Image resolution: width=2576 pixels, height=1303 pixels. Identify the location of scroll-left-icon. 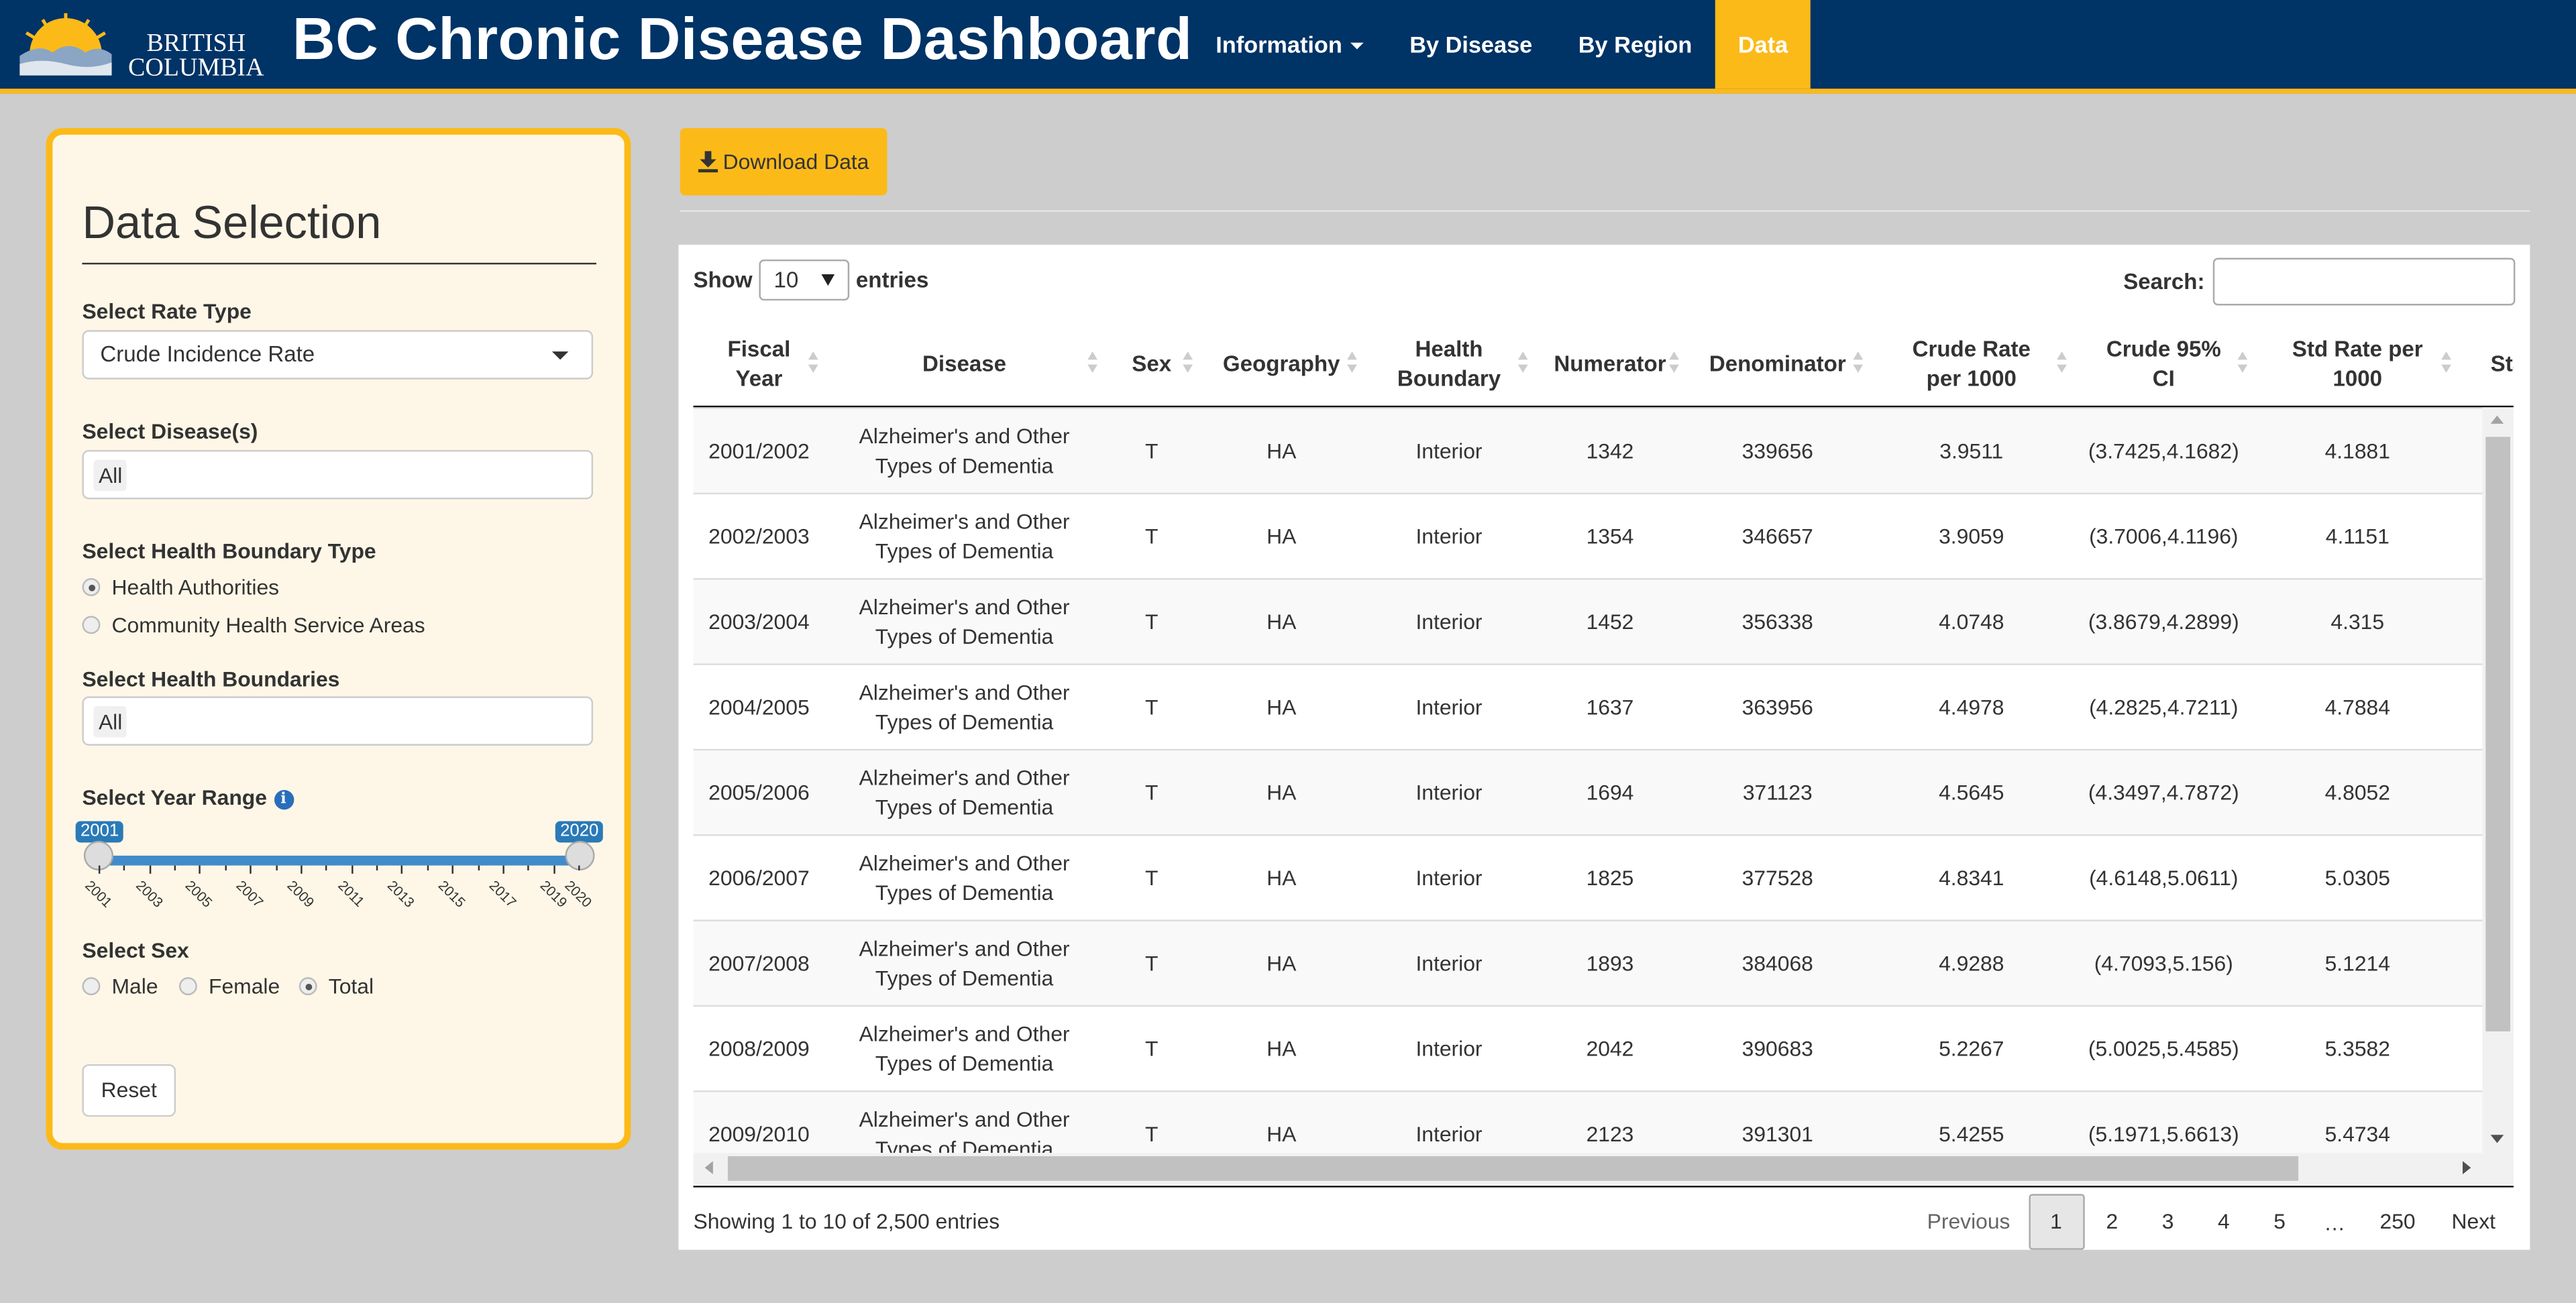
(708, 1168).